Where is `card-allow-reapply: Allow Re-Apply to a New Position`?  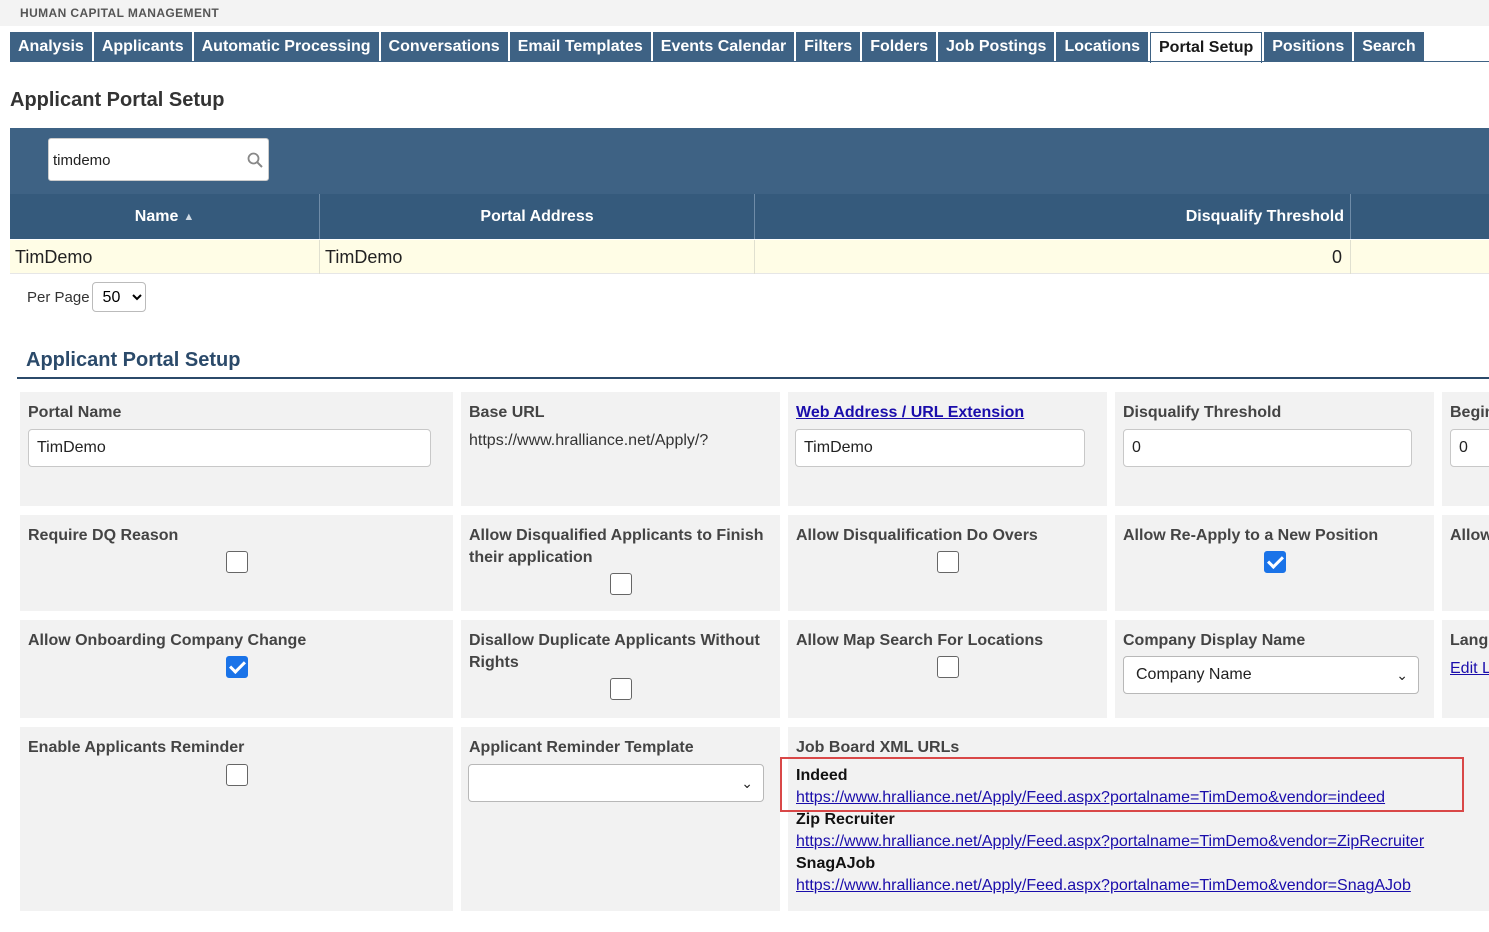 card-allow-reapply: Allow Re-Apply to a New Position is located at coordinates (1274, 563).